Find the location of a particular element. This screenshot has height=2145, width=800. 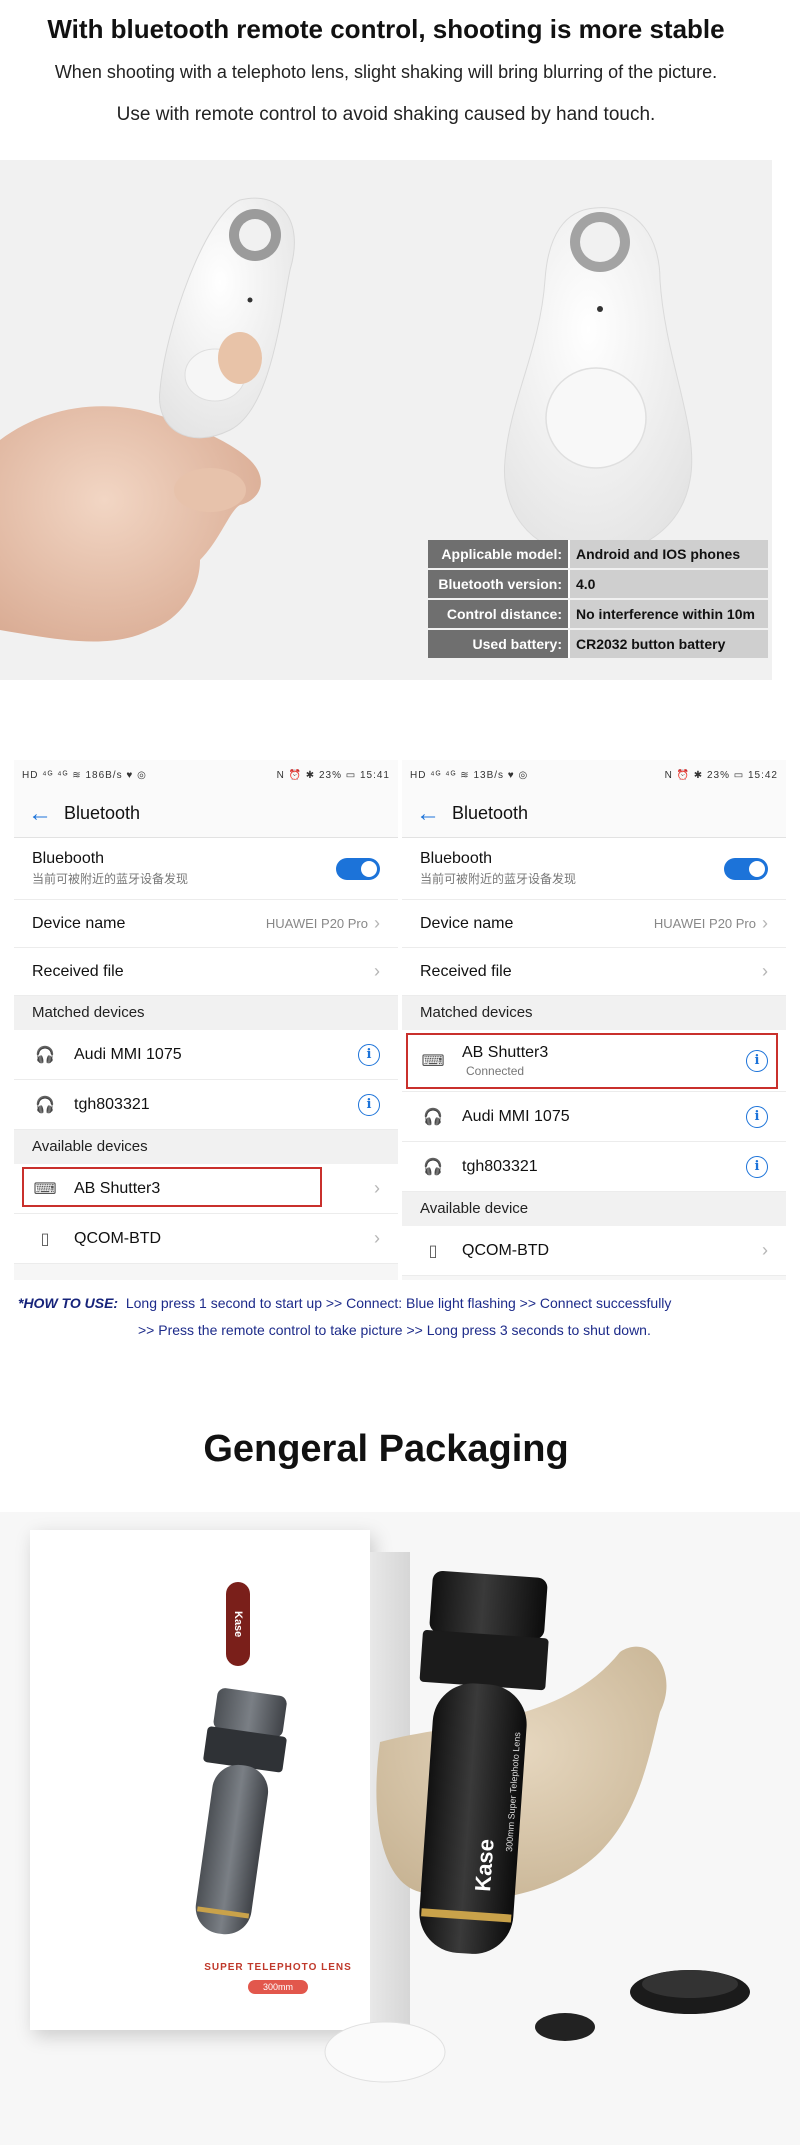

status-bar: HD ⁴ᴳ ⁴ᴳ ≋ 13B/s ♥ ◎ N ⏰ ✱ 23% ▭ 15:42 is located at coordinates (594, 775).